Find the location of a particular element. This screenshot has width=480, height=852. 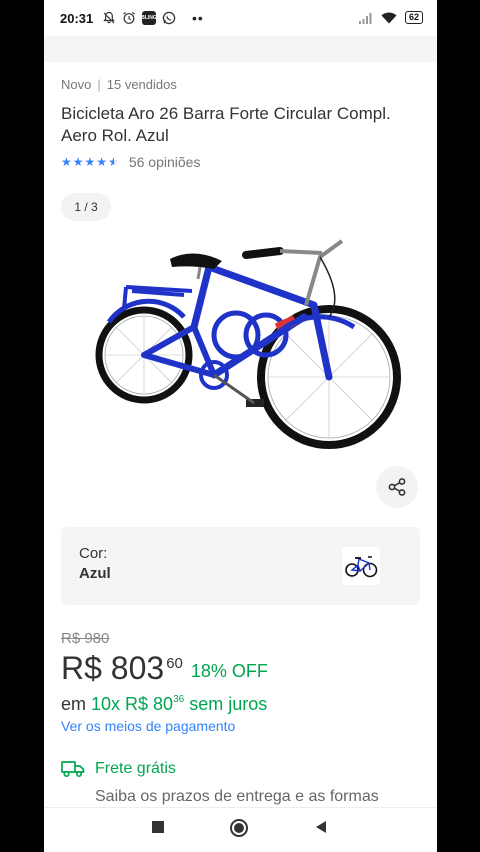

installments-value: 10x R$ 8036 sem juros is located at coordinates (179, 704).